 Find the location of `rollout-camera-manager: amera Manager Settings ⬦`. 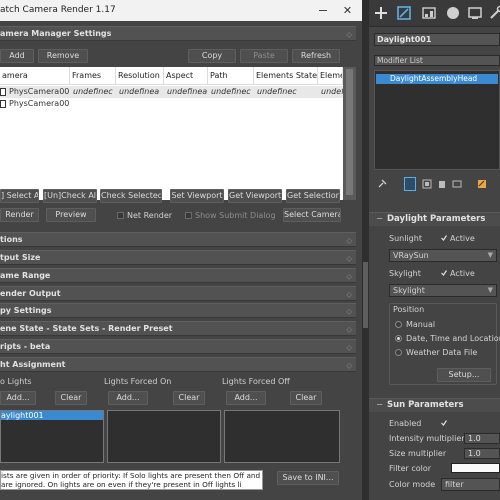

rollout-camera-manager: amera Manager Settings ⬦ is located at coordinates (178, 33).